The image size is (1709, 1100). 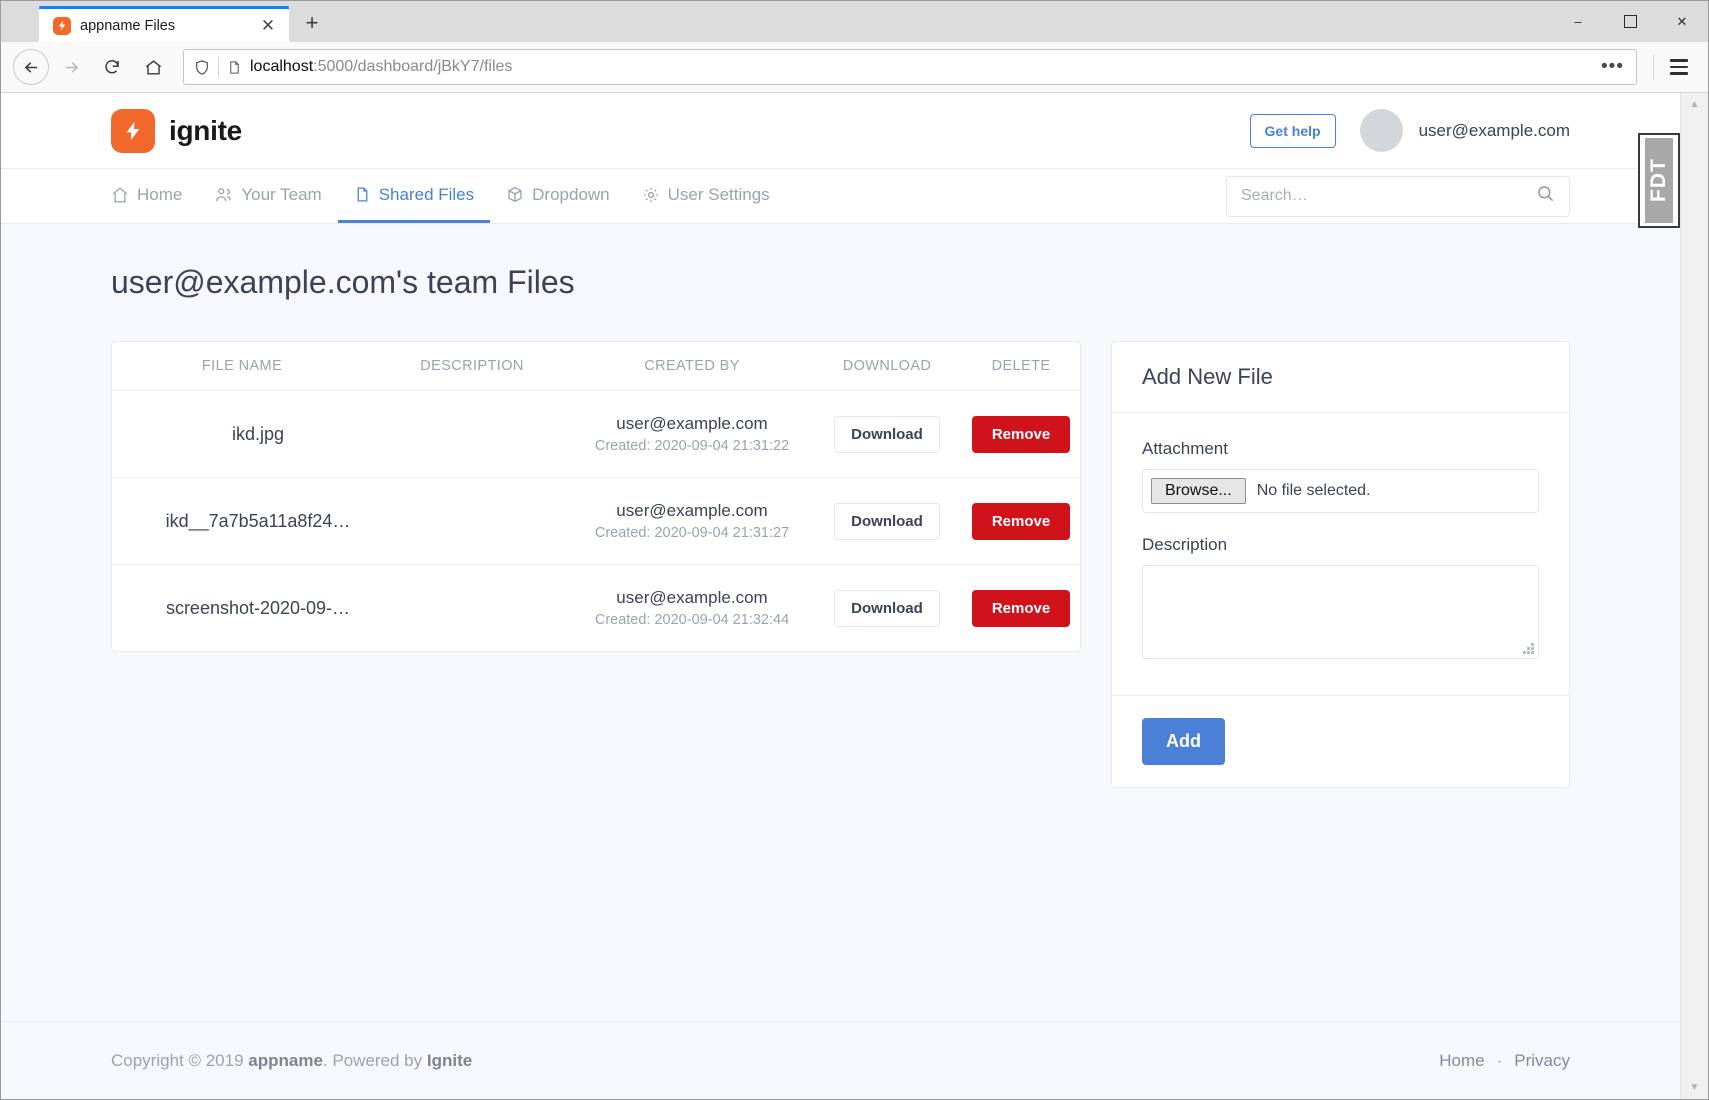 I want to click on page-icon, so click(x=234, y=67).